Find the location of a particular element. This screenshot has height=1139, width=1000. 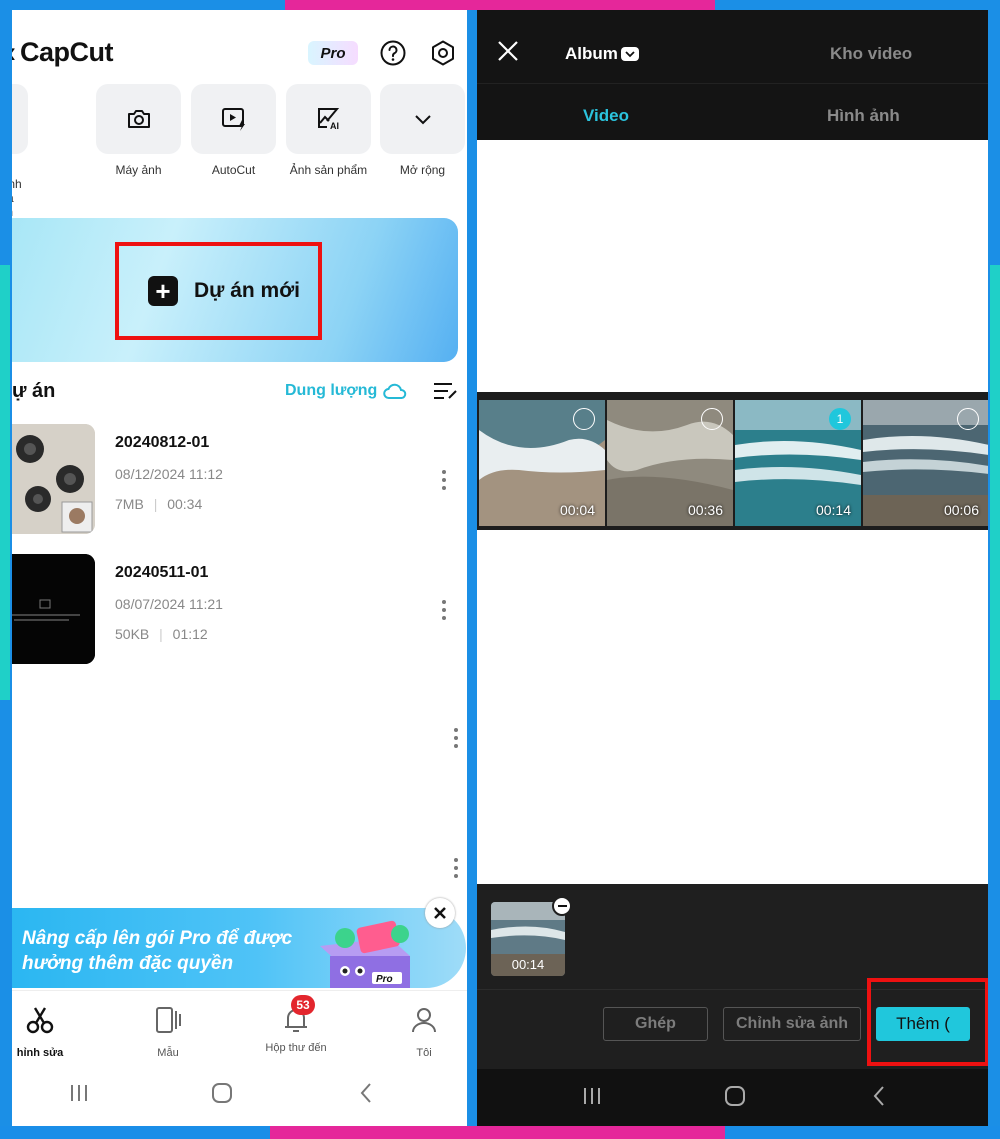

nav-edit: hỉnh sửa is located at coordinates (51, 1032).